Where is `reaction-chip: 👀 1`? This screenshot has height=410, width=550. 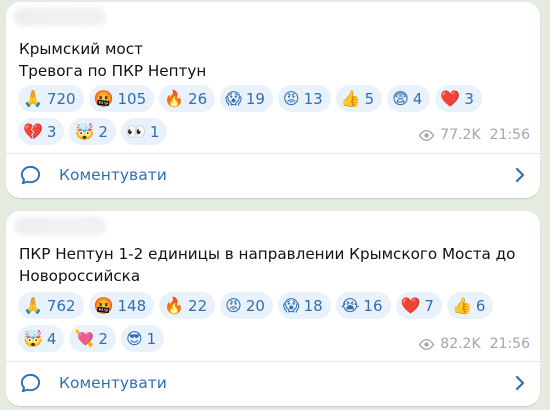
reaction-chip: 👀 1 is located at coordinates (144, 131).